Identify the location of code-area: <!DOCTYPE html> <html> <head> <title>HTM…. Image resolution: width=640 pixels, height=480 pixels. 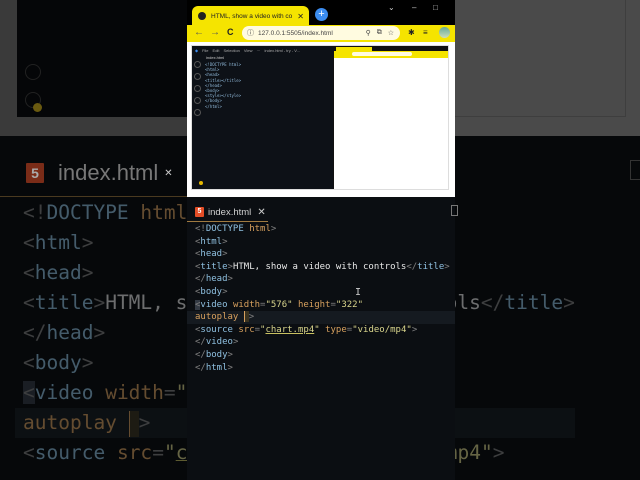
(321, 298).